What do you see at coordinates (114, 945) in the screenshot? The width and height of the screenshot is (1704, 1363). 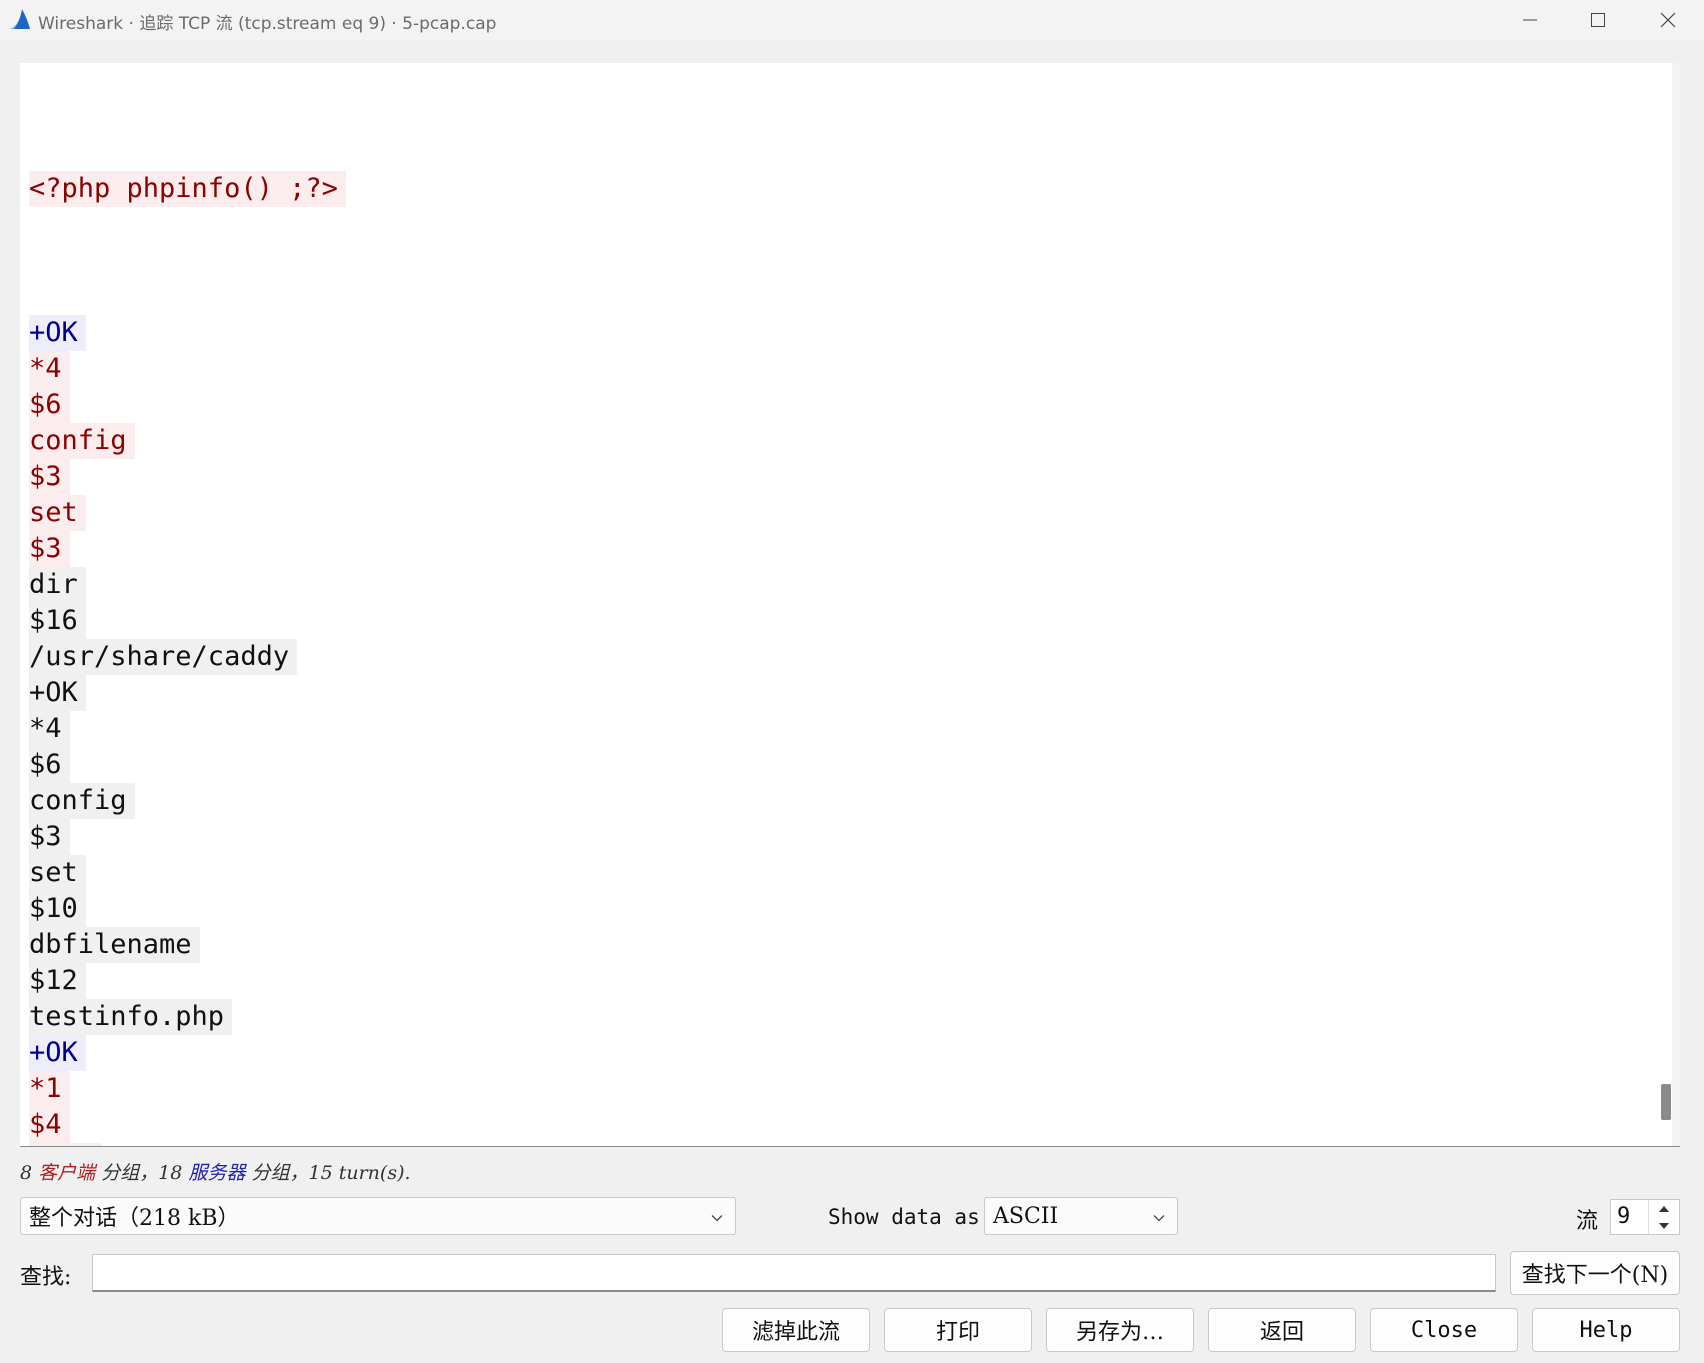 I see `stream-line-text: dbfilename` at bounding box center [114, 945].